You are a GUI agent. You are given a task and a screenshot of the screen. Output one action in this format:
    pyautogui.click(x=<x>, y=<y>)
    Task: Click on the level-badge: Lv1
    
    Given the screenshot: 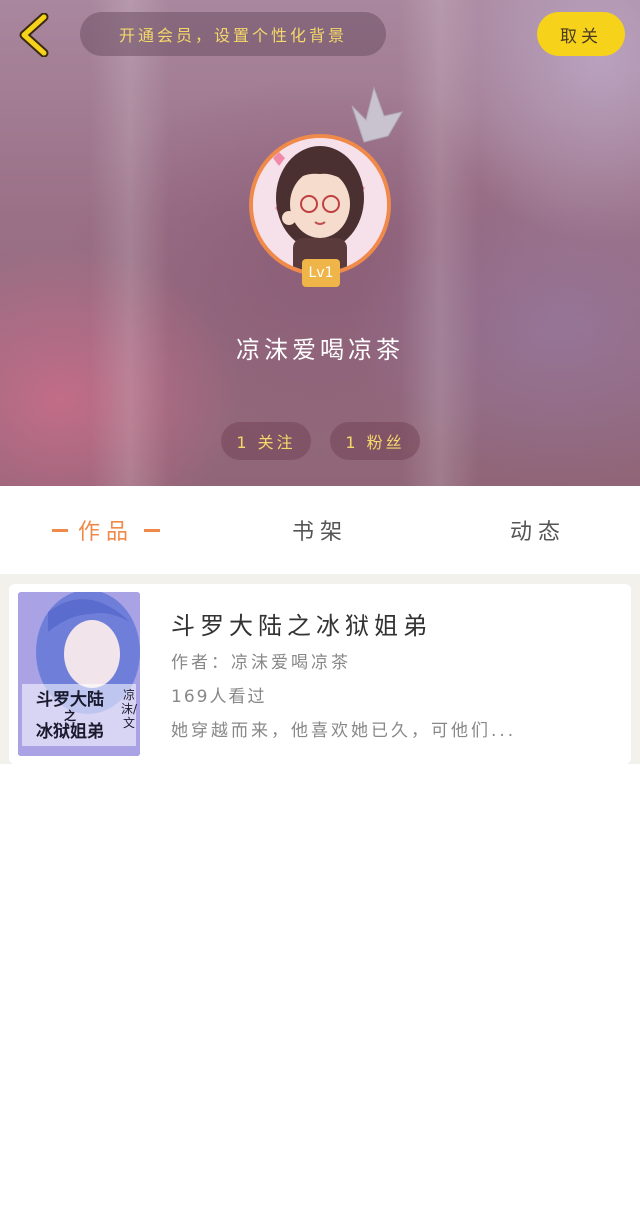 What is the action you would take?
    pyautogui.click(x=321, y=273)
    